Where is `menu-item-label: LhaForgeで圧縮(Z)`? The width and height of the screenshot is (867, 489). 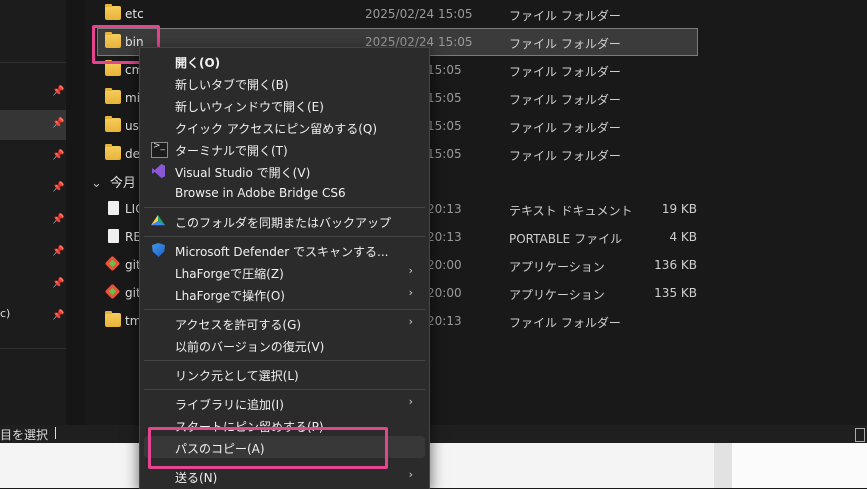 menu-item-label: LhaForgeで圧縮(Z) is located at coordinates (229, 274).